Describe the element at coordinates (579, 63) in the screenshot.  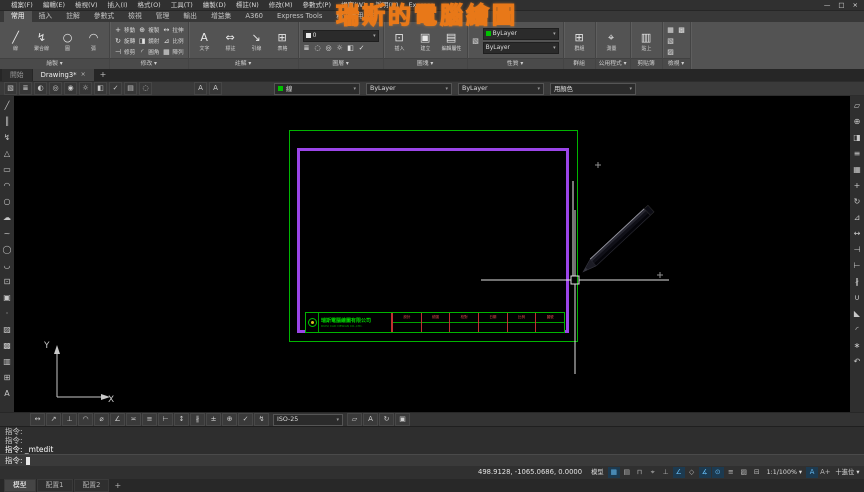
I see `panel-label: 群組` at that location.